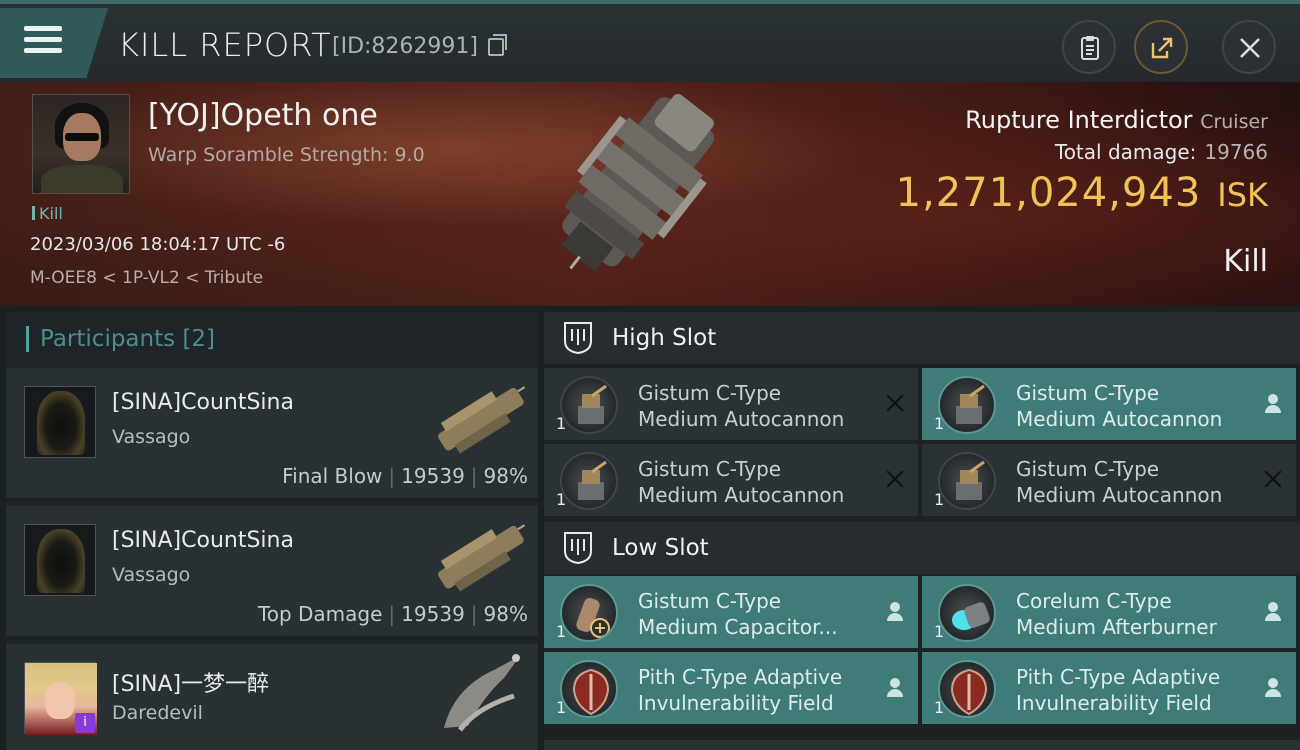 This screenshot has height=750, width=1300. Describe the element at coordinates (1249, 47) in the screenshot. I see `close-button` at that location.